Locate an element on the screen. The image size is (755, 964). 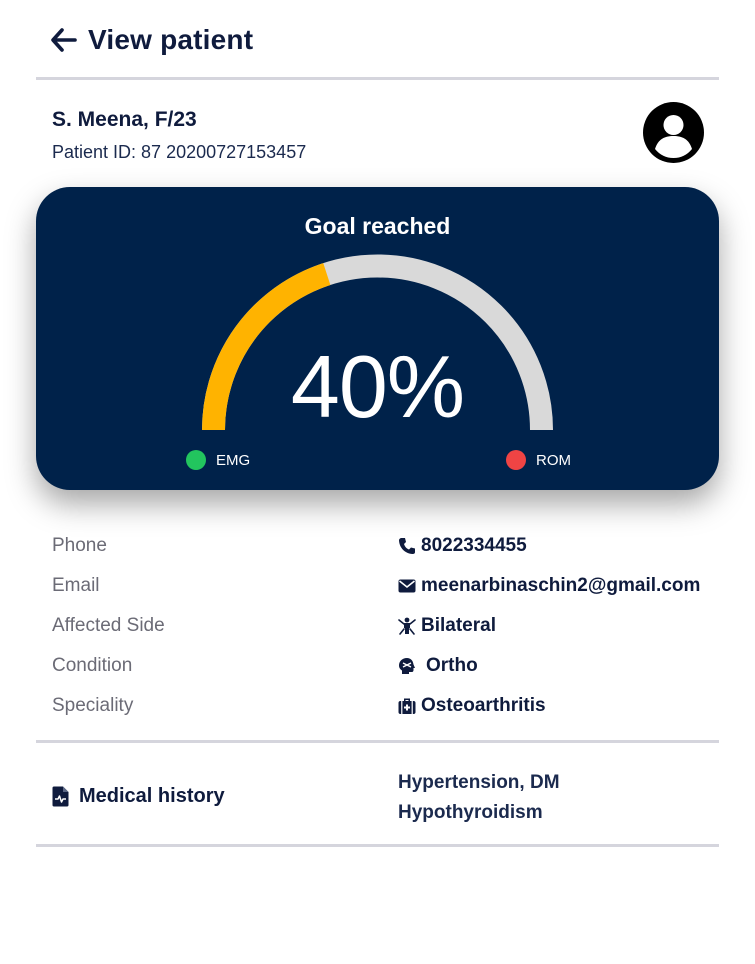
details-divider is located at coordinates (377, 741).